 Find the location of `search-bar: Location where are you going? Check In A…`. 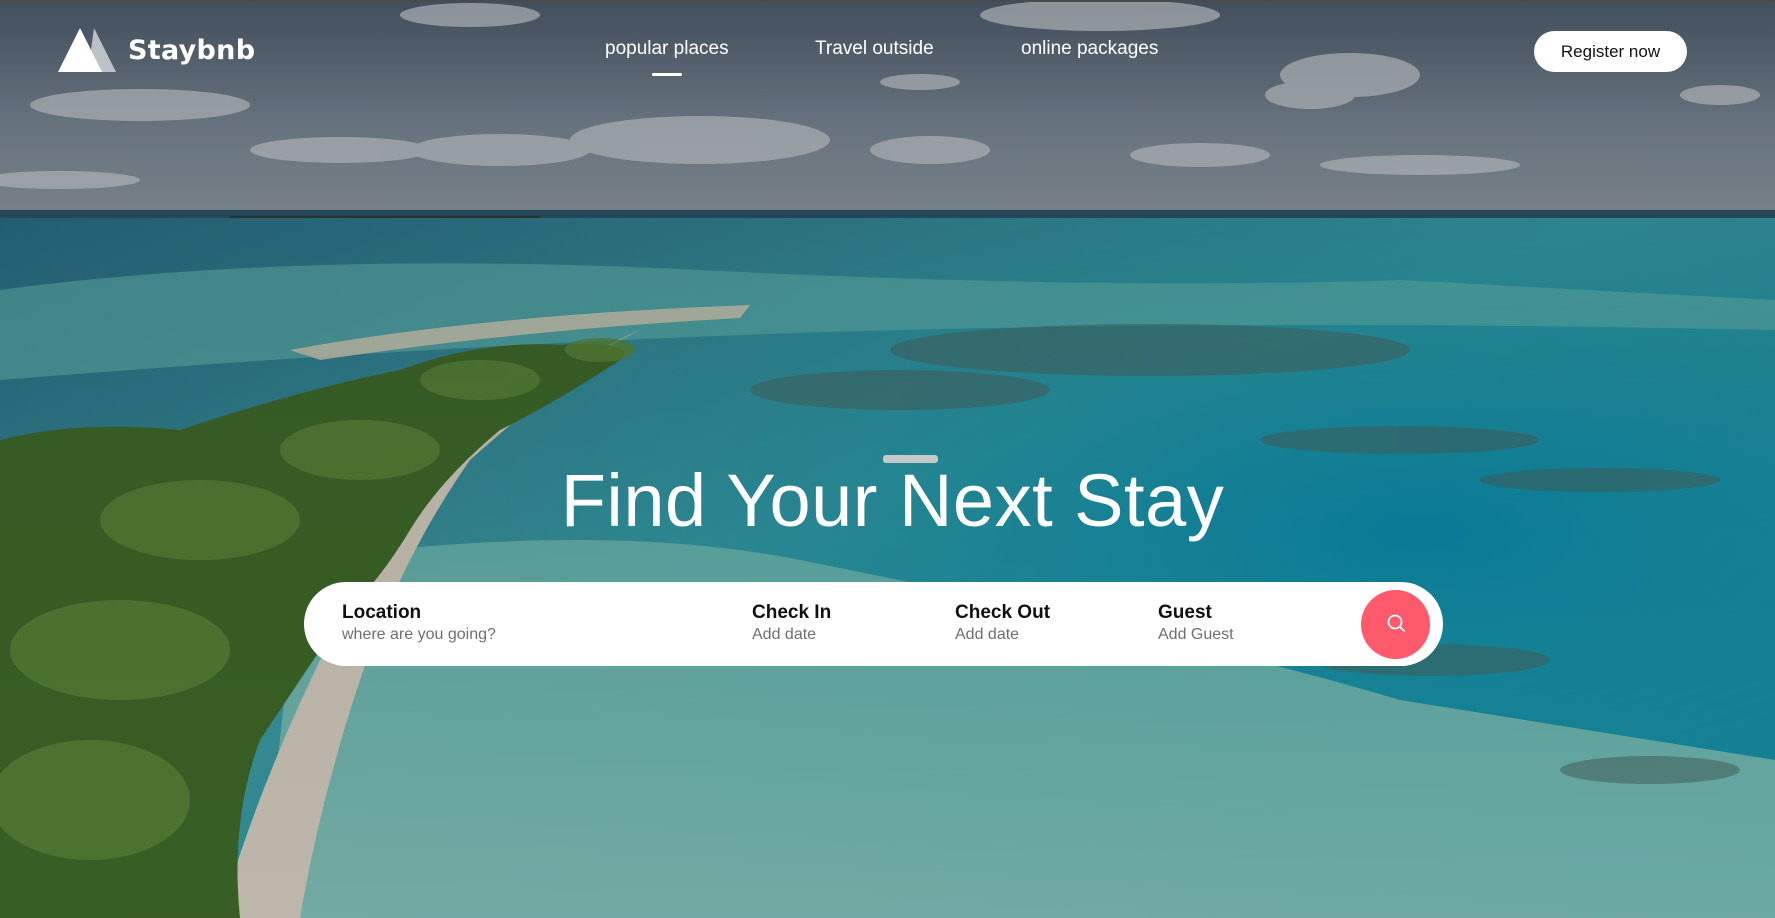

search-bar: Location where are you going? Check In A… is located at coordinates (873, 624).